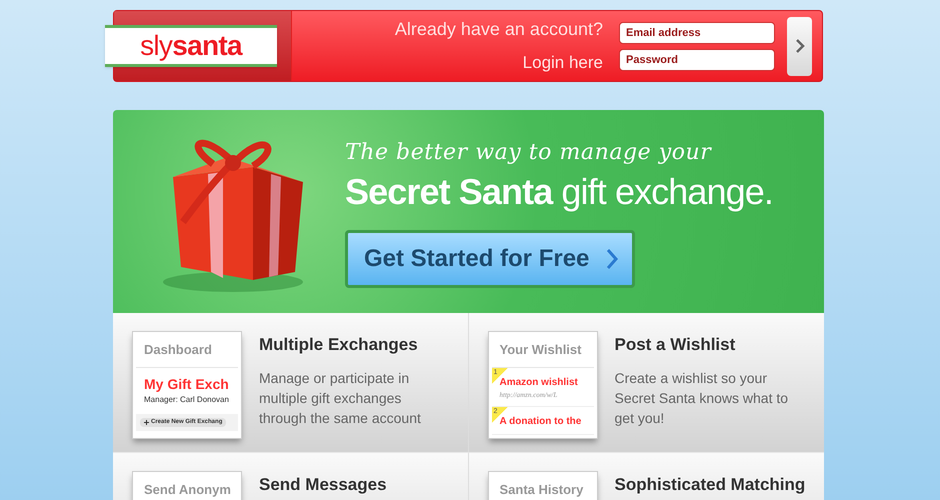 The height and width of the screenshot is (500, 940). What do you see at coordinates (542, 489) in the screenshot?
I see `thumbnail-heading: Santa History` at bounding box center [542, 489].